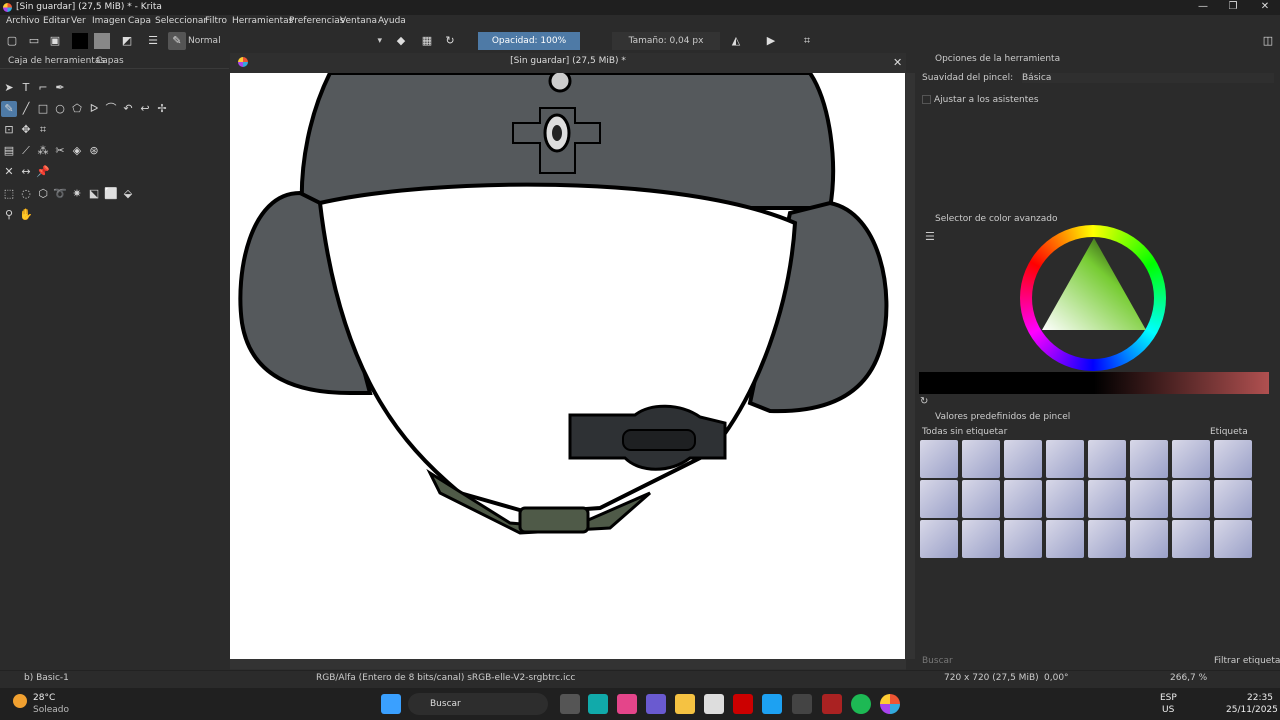  I want to click on opacity-slider: Opacidad: 100%, so click(529, 41).